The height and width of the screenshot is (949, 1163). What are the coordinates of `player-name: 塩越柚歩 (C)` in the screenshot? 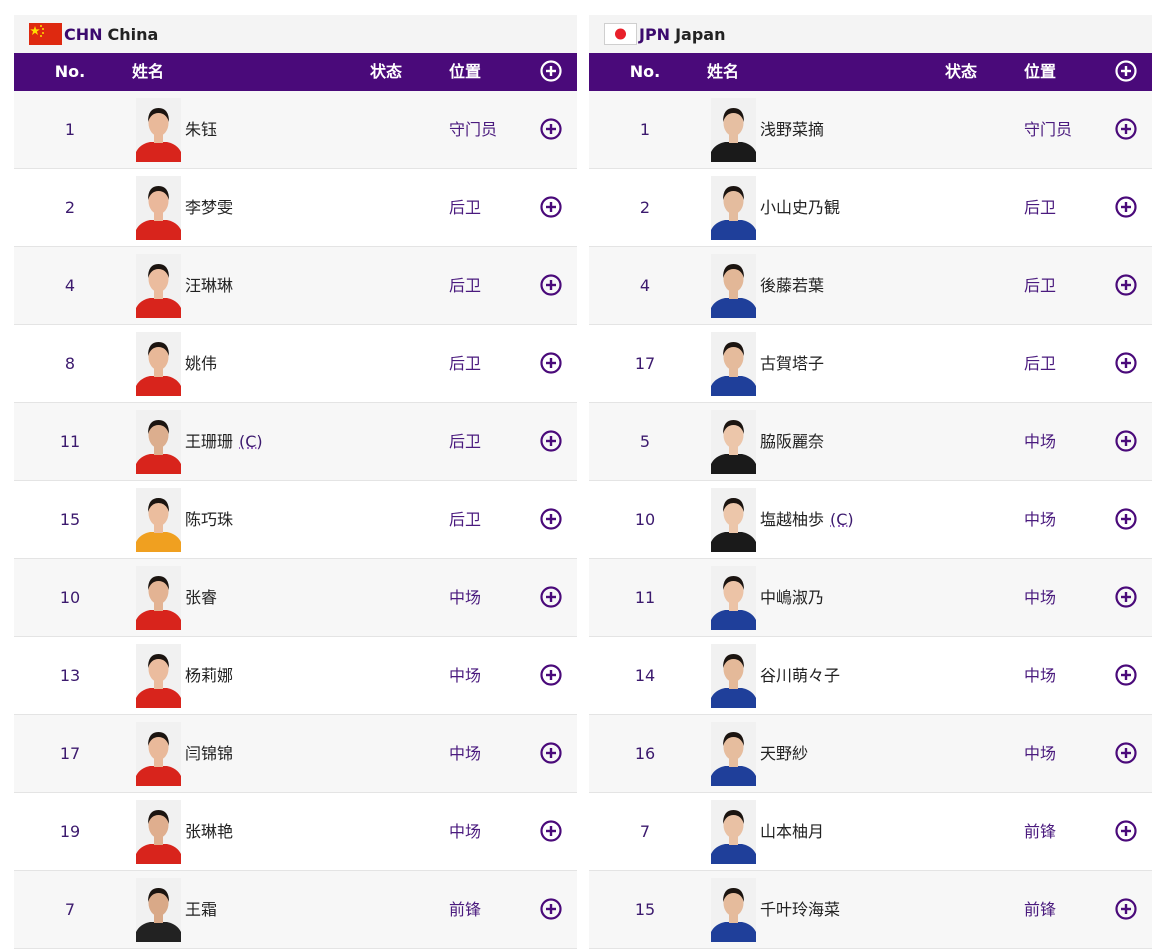 It's located at (807, 520).